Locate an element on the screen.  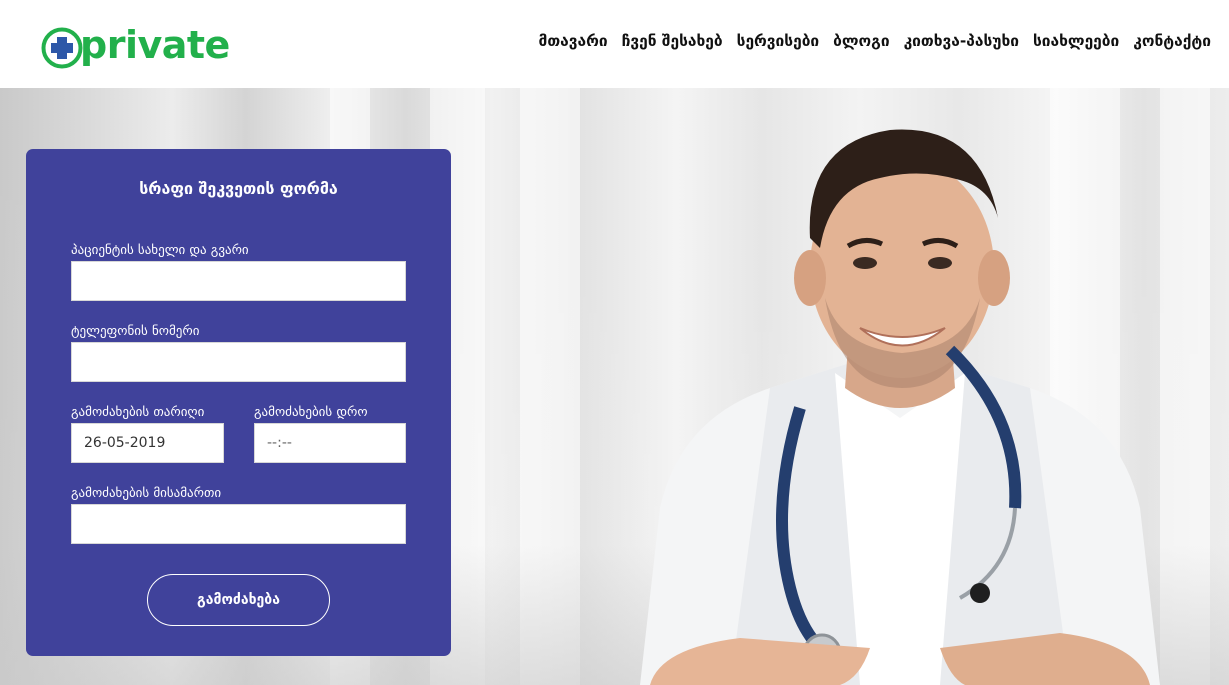
logo-text: private is located at coordinates (155, 45).